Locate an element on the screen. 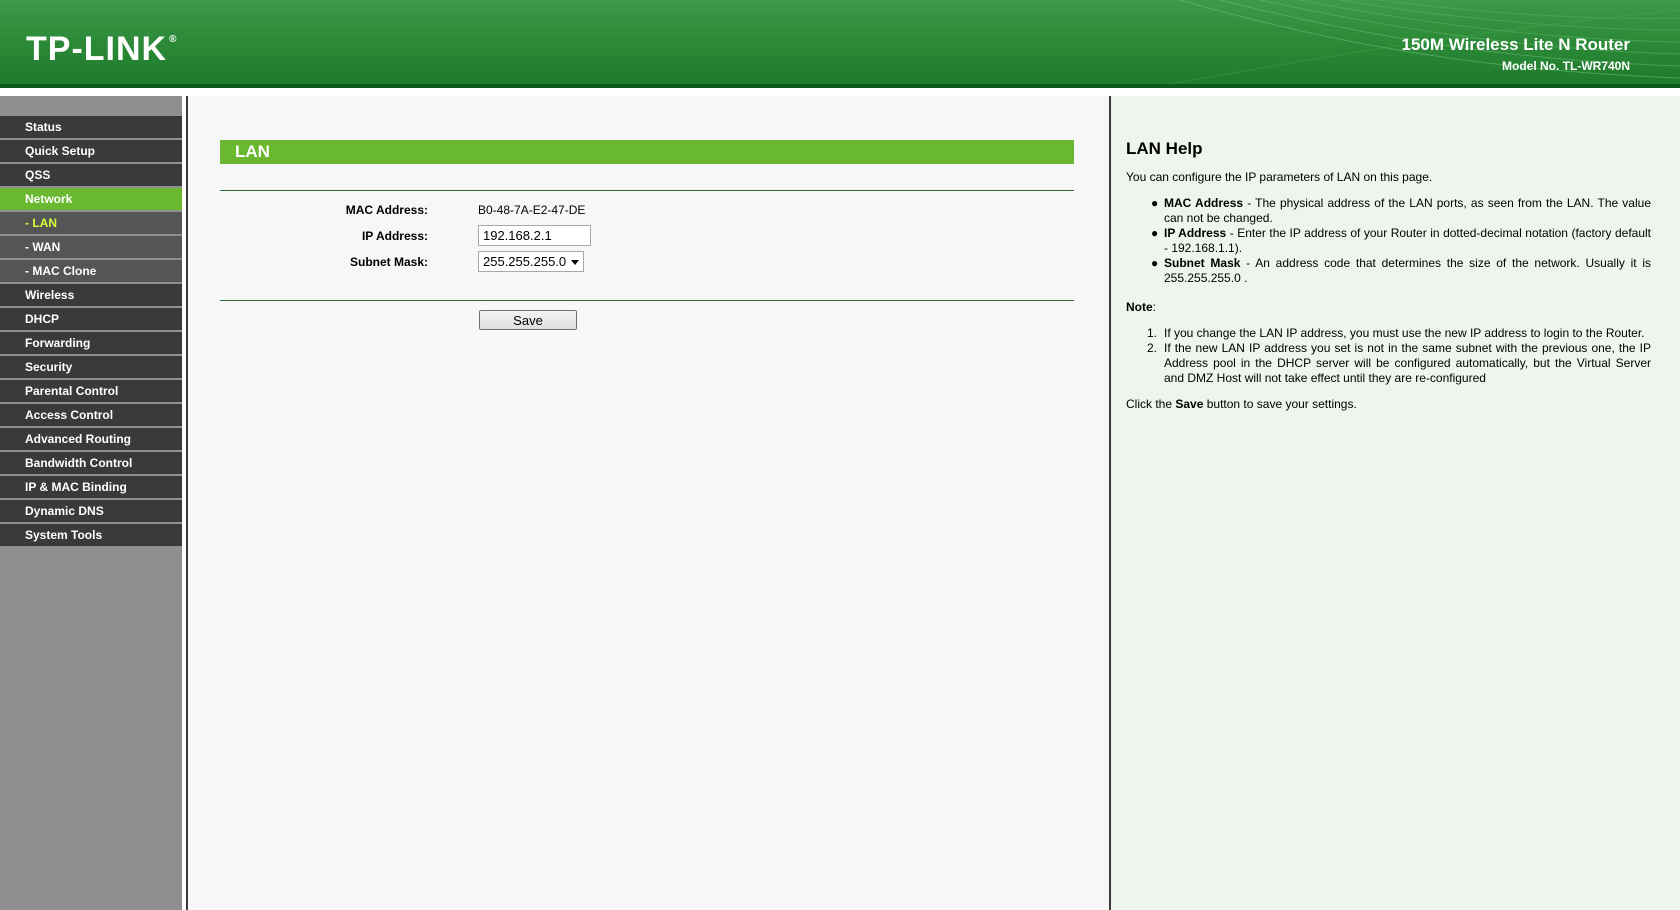 Image resolution: width=1680 pixels, height=910 pixels. chevron-down-icon is located at coordinates (575, 262).